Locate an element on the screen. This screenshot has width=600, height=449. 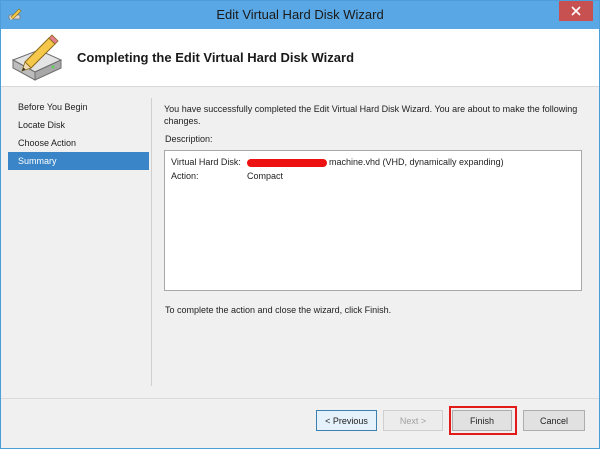
footer-divider is located at coordinates (300, 398).